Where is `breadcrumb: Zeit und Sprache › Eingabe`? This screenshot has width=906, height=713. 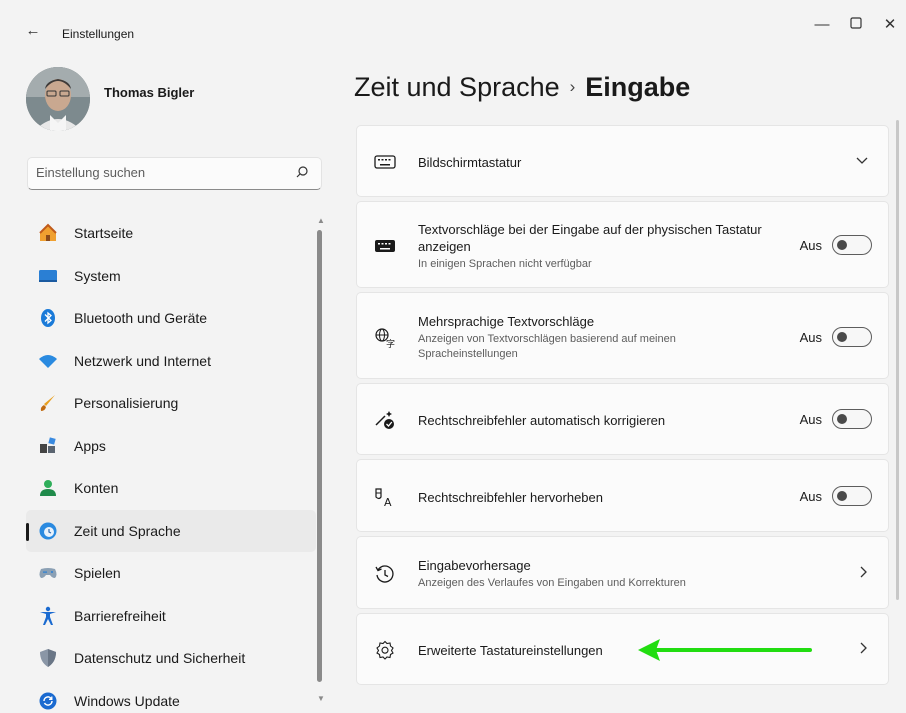
breadcrumb: Zeit und Sprache › Eingabe is located at coordinates (522, 87).